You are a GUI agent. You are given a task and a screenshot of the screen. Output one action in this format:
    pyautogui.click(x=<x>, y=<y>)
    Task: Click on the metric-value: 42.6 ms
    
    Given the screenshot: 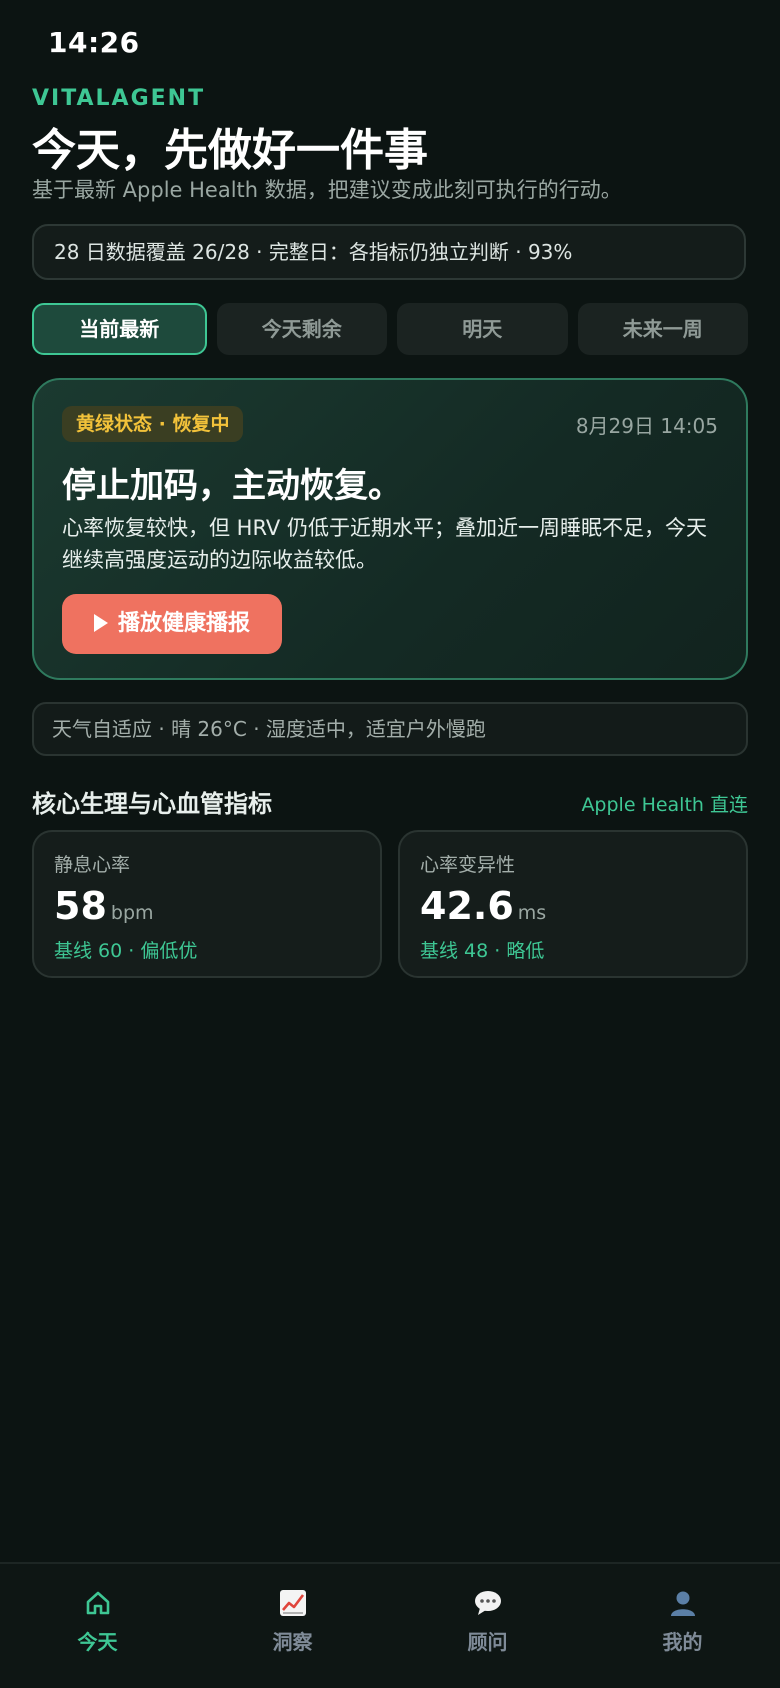 What is the action you would take?
    pyautogui.click(x=483, y=906)
    